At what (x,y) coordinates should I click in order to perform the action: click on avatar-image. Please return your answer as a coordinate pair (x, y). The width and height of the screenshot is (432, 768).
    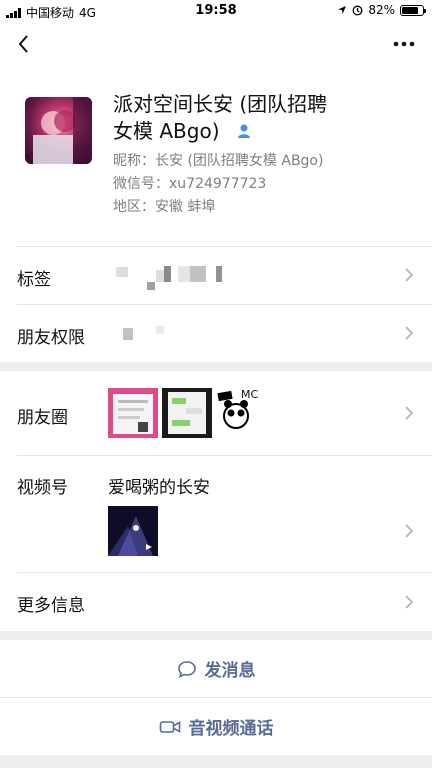
    Looking at the image, I should click on (62, 130).